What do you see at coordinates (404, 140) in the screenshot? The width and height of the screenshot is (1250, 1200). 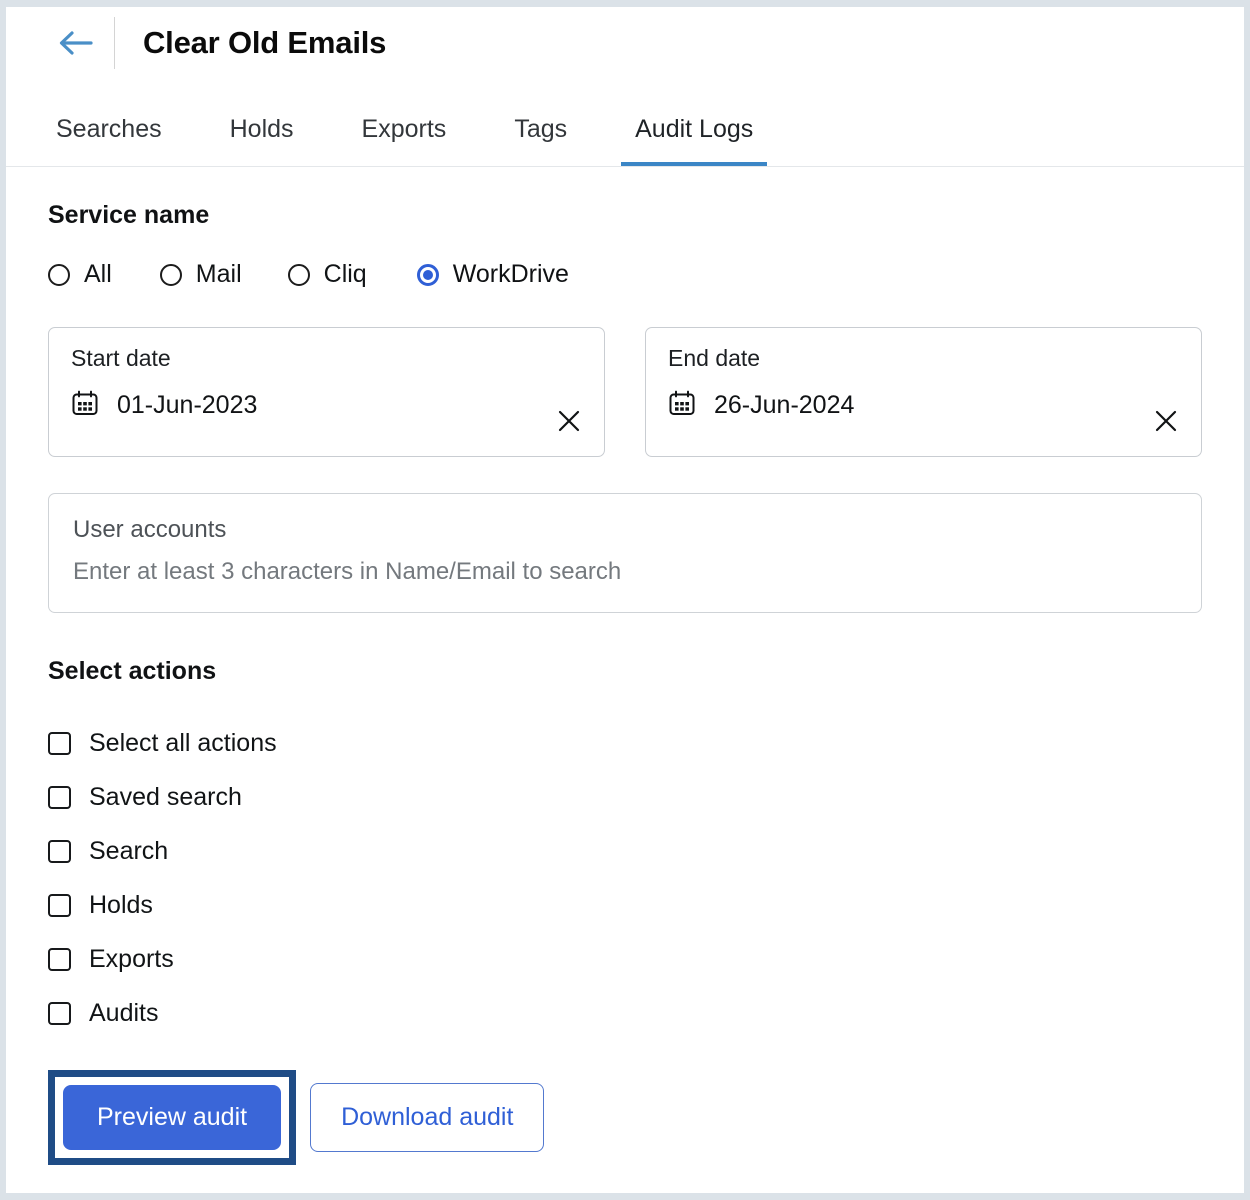 I see `tab-exports: Exports` at bounding box center [404, 140].